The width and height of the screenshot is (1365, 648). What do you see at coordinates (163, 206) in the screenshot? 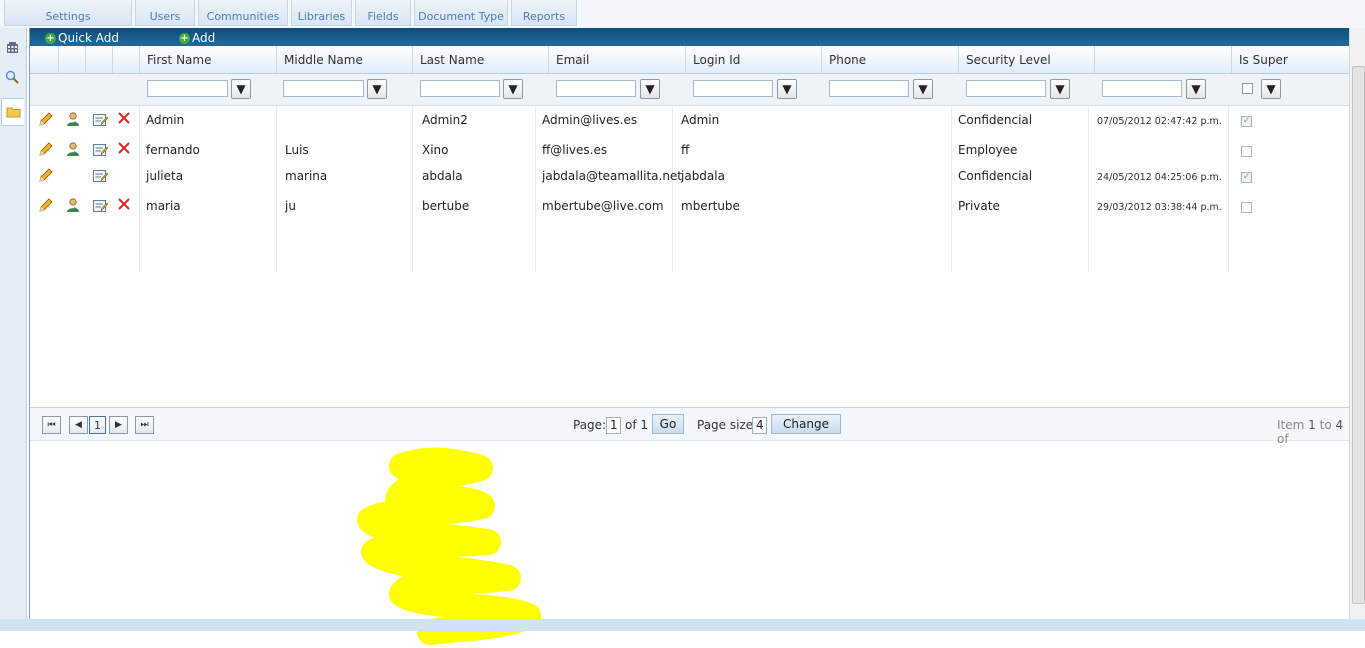
I see `first-name-cell: maria` at bounding box center [163, 206].